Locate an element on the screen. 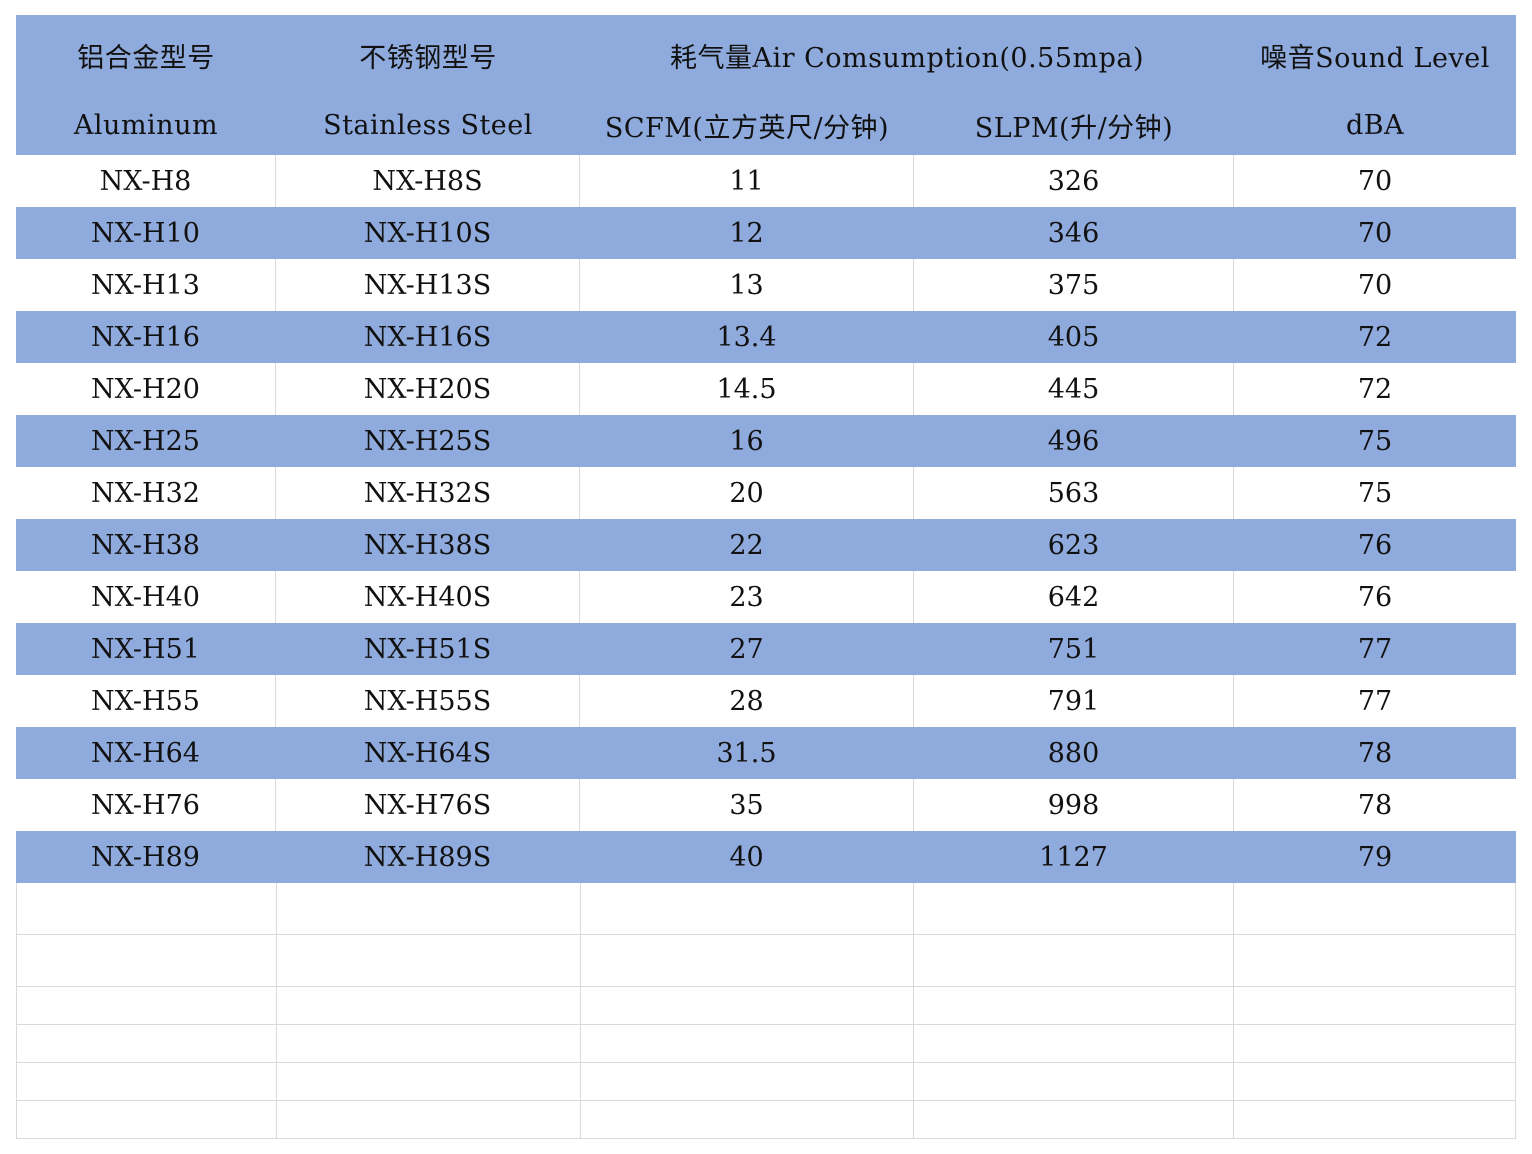 The image size is (1532, 1154). scfm-cell: 31.5 is located at coordinates (747, 753).